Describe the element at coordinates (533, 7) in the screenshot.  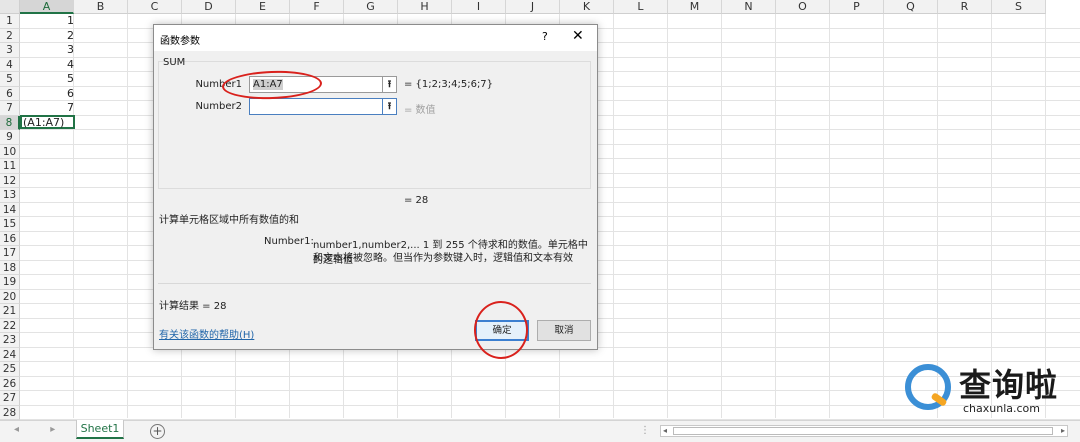
I see `column-header-j: J` at that location.